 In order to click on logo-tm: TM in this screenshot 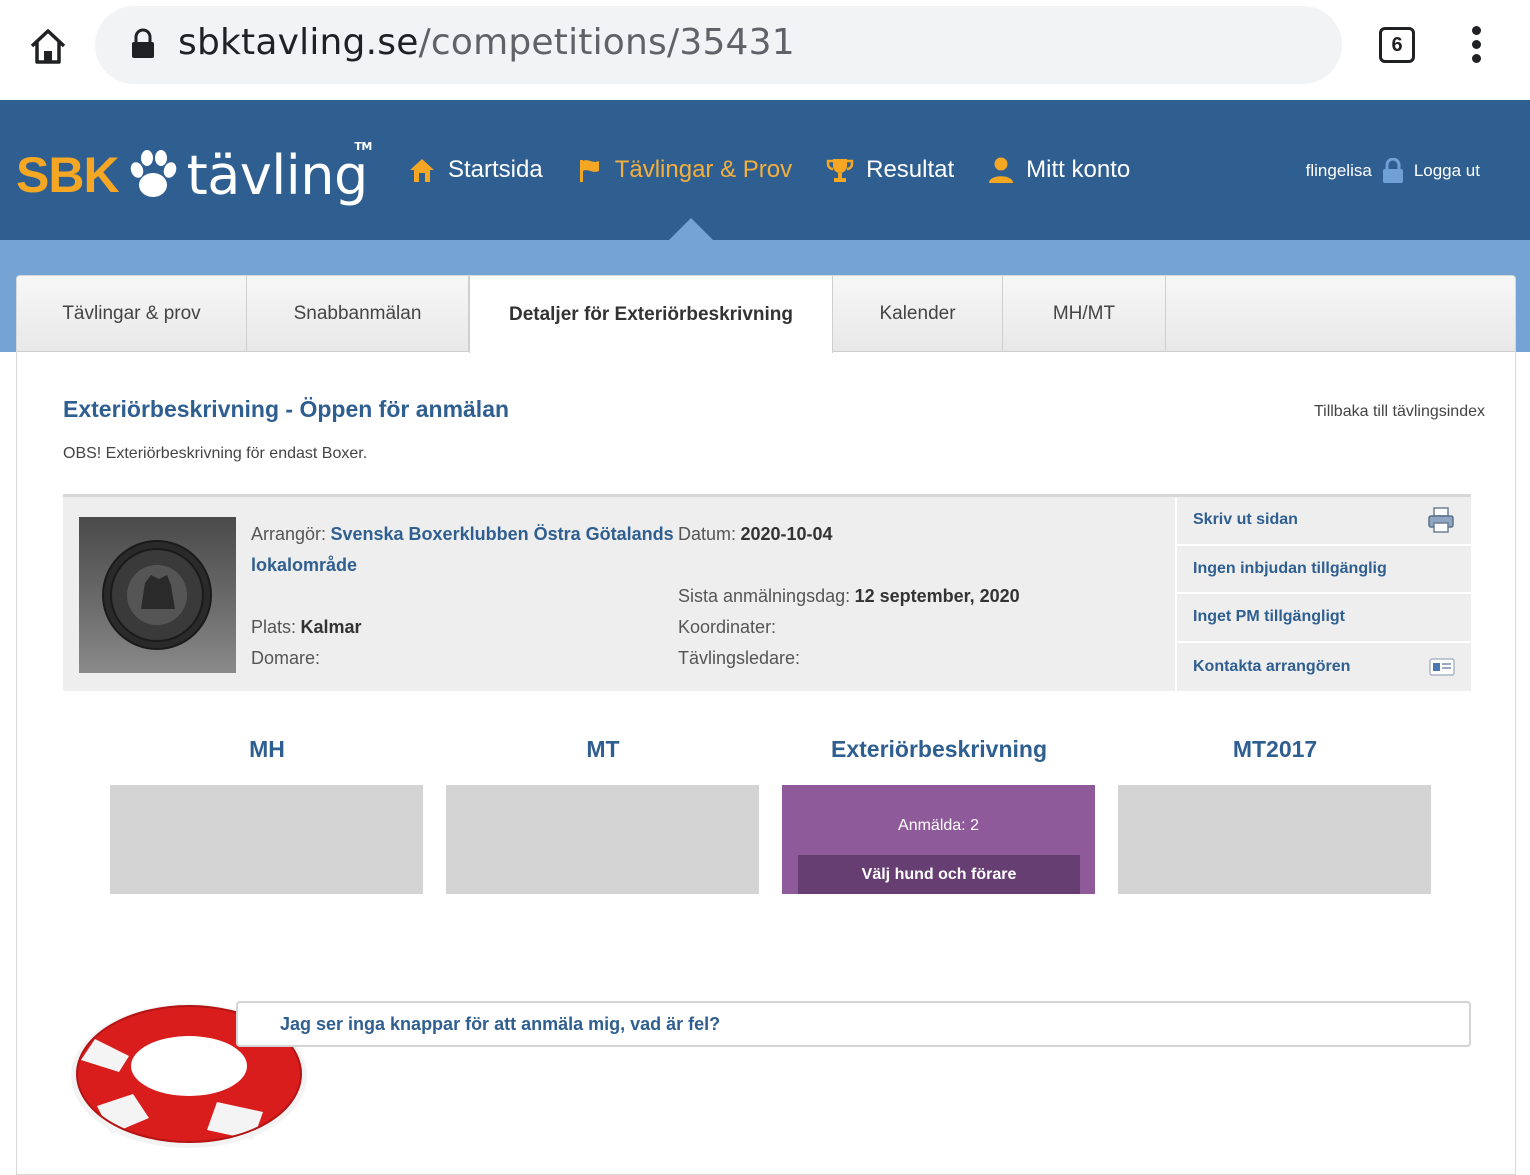, I will do `click(363, 146)`.